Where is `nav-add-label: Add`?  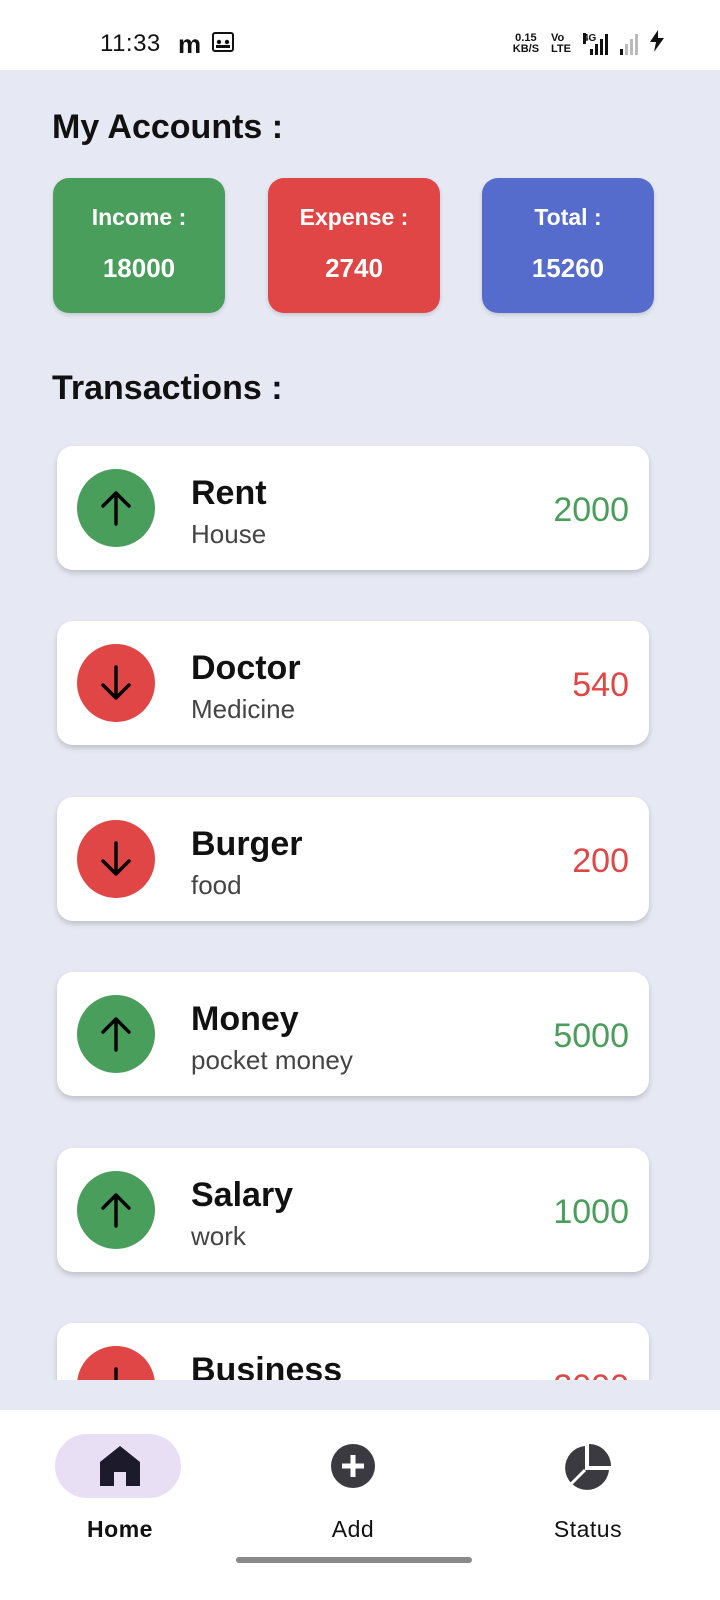
nav-add-label: Add is located at coordinates (353, 1529).